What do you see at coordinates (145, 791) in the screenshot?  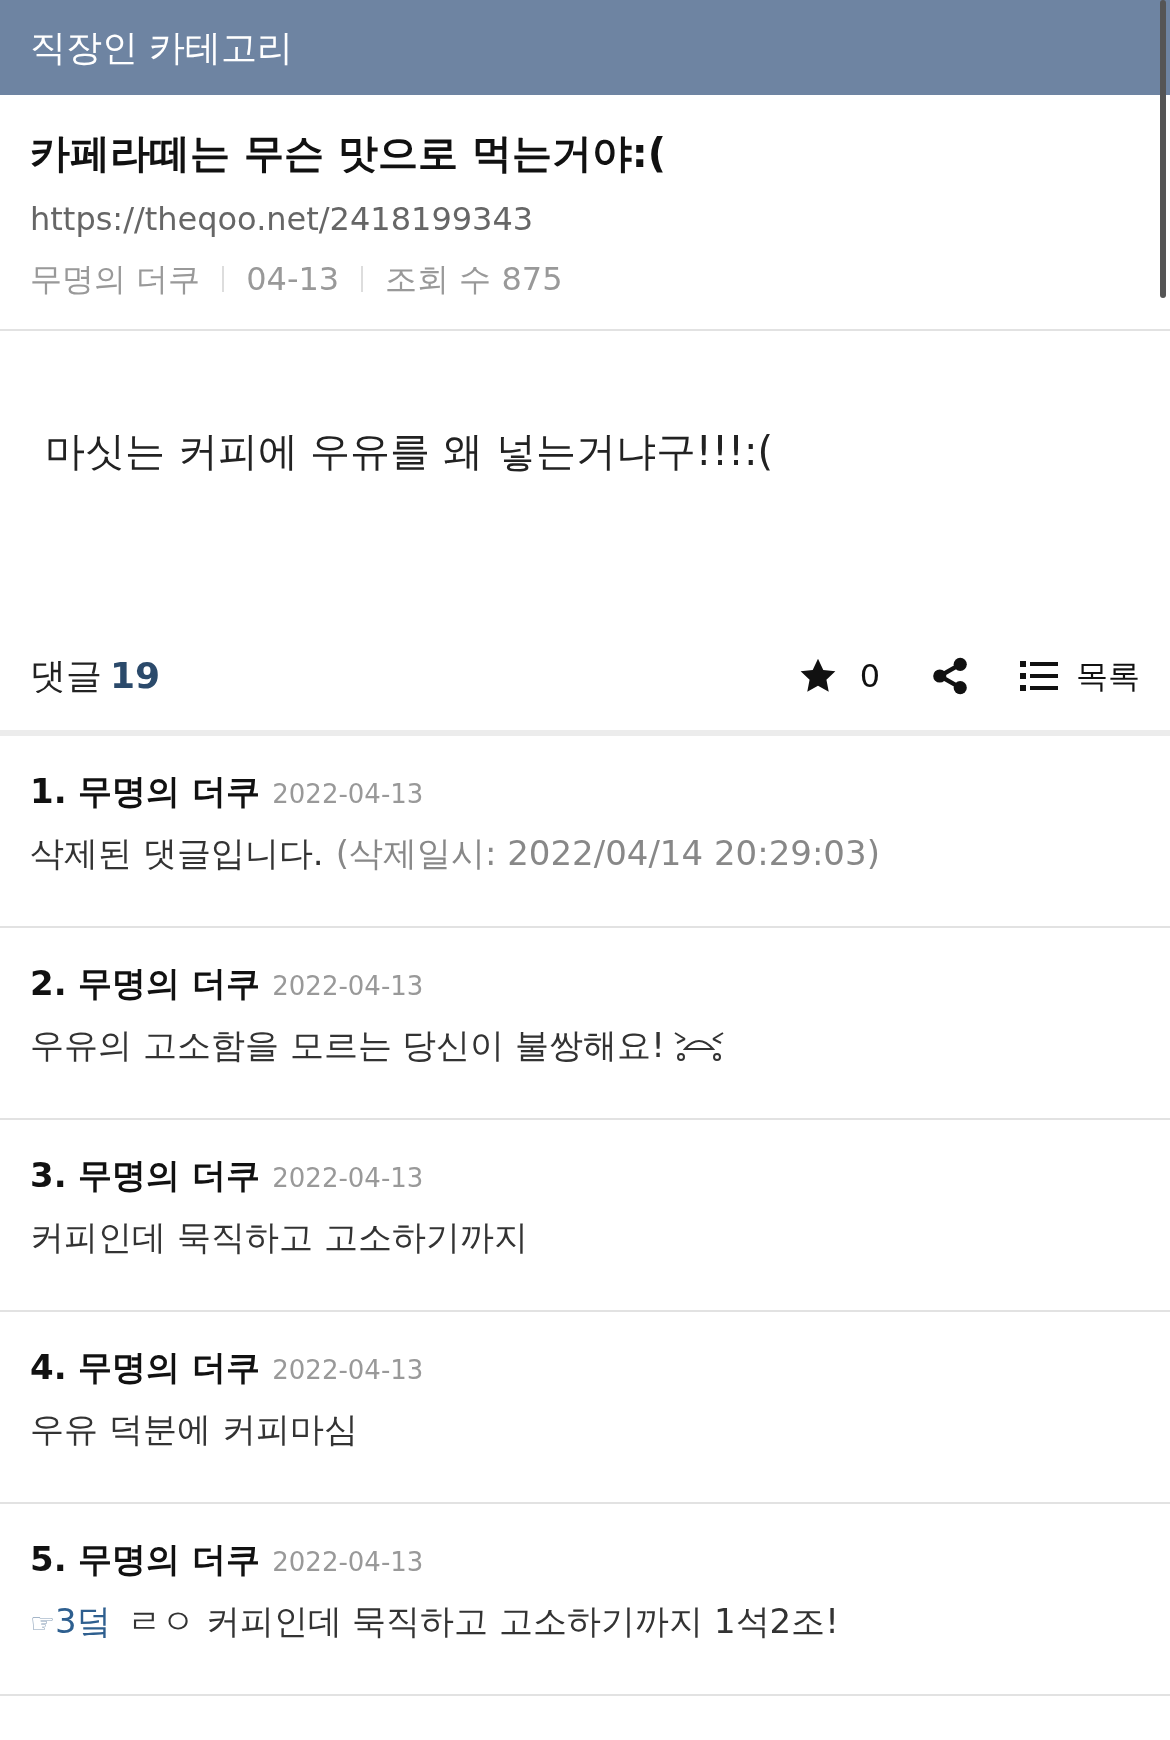 I see `comment-author: 1. 무명의 더쿠` at bounding box center [145, 791].